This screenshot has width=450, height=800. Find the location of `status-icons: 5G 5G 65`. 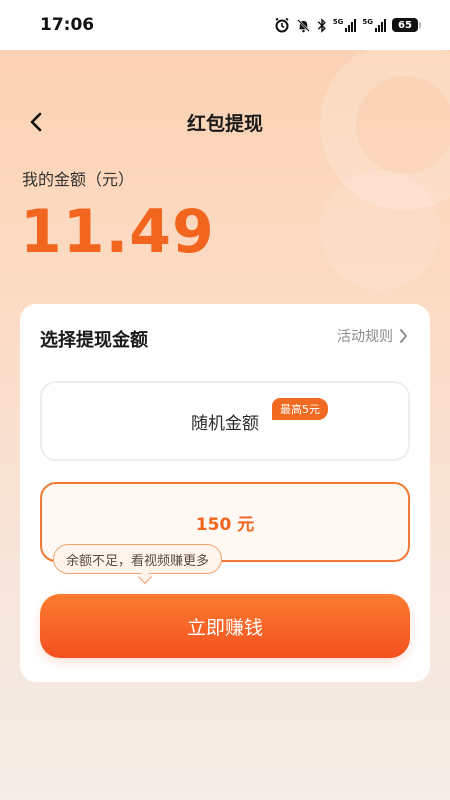

status-icons: 5G 5G 65 is located at coordinates (347, 25).